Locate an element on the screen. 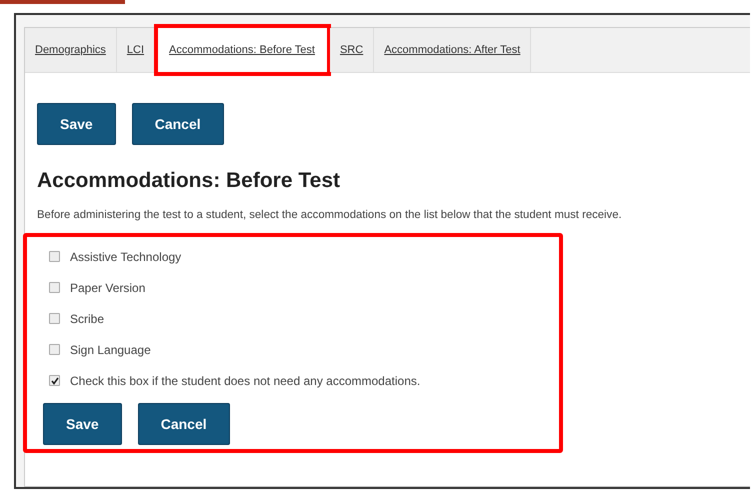  page-heading: Accommodations: Before Test is located at coordinates (189, 181).